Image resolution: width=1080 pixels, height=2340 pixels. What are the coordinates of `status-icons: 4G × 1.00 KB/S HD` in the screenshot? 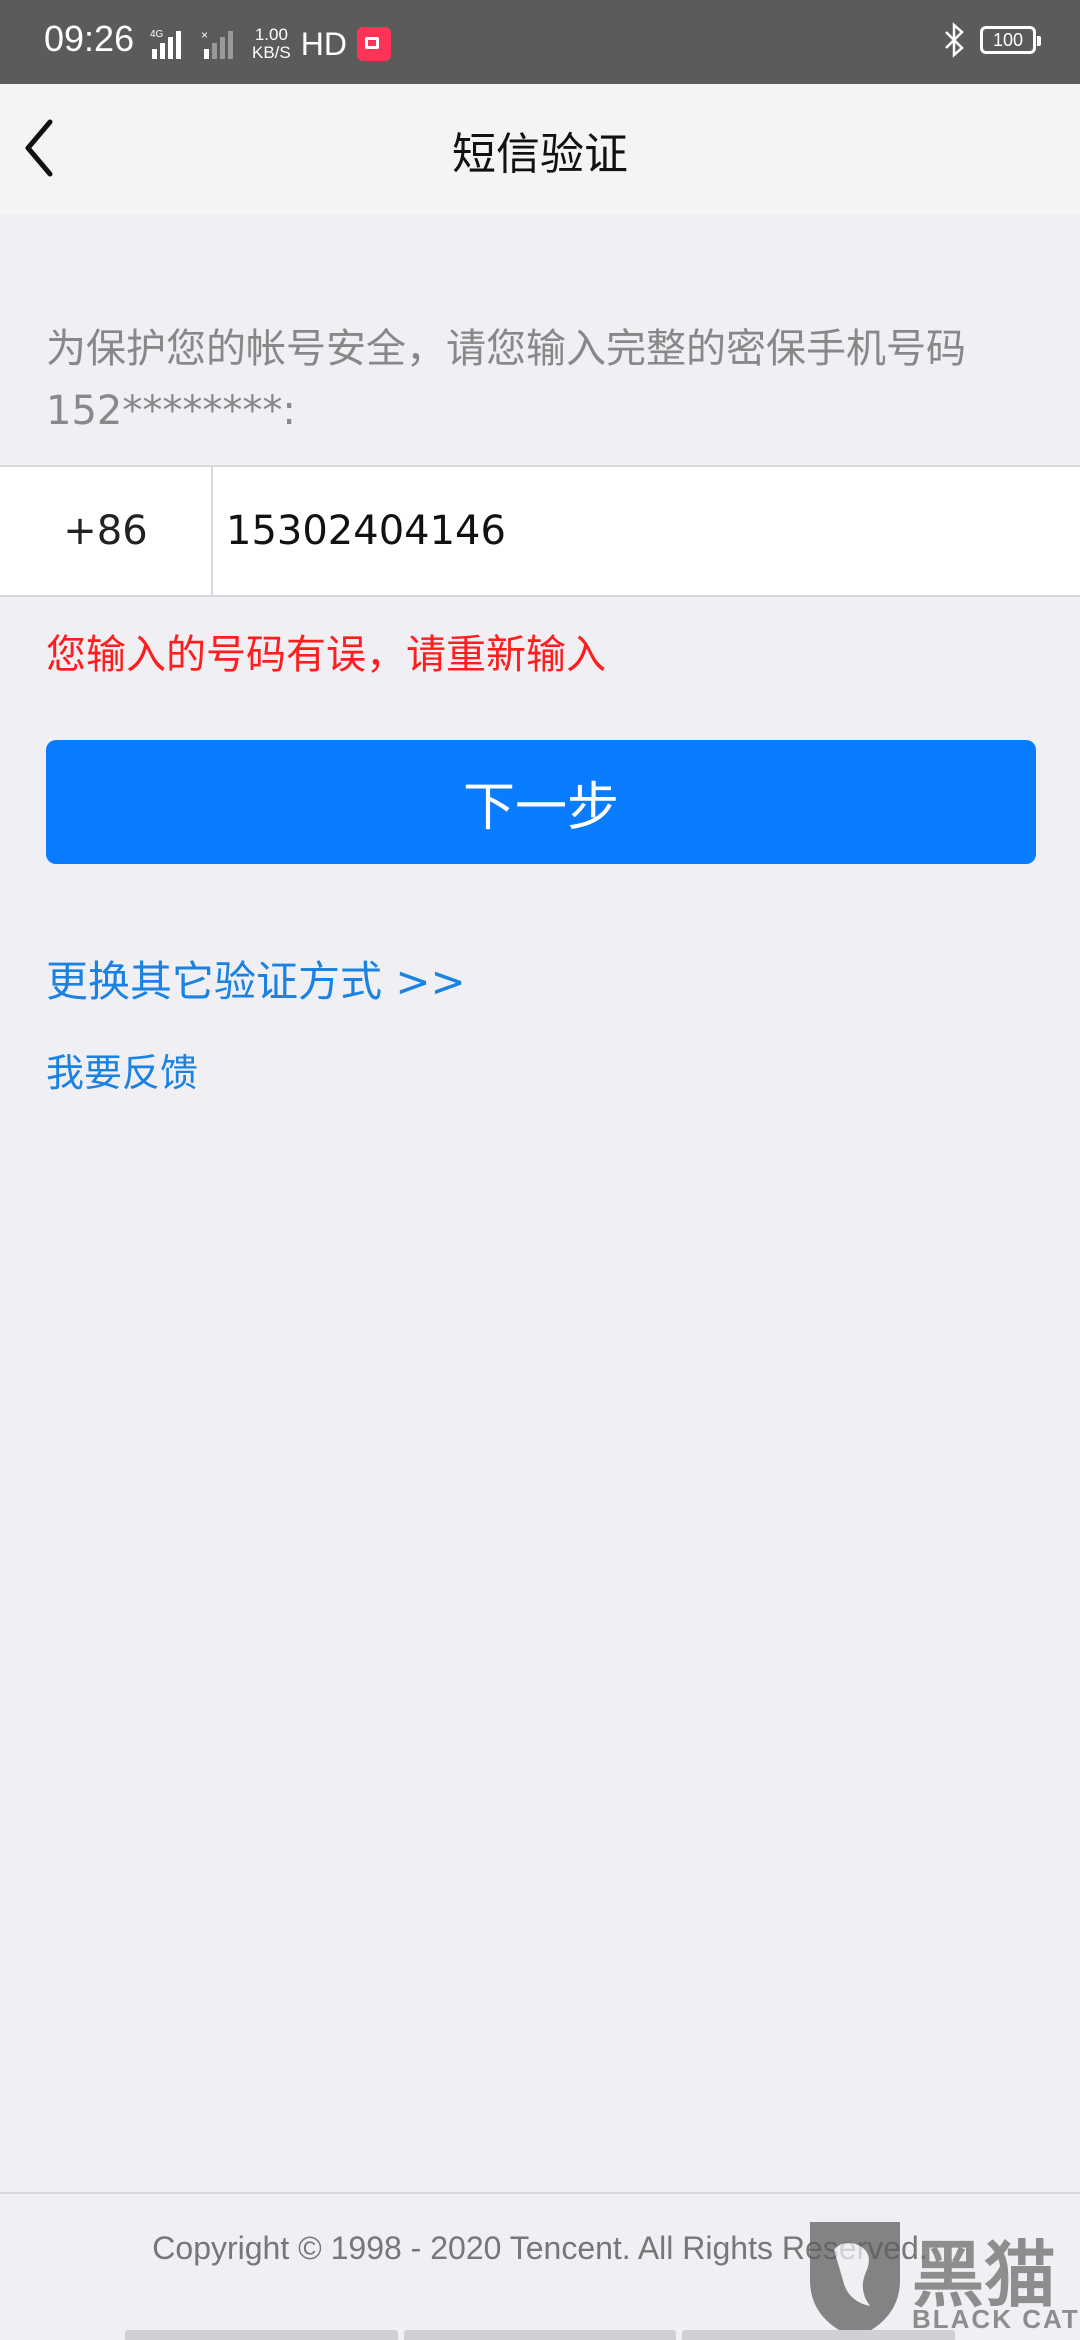 It's located at (269, 44).